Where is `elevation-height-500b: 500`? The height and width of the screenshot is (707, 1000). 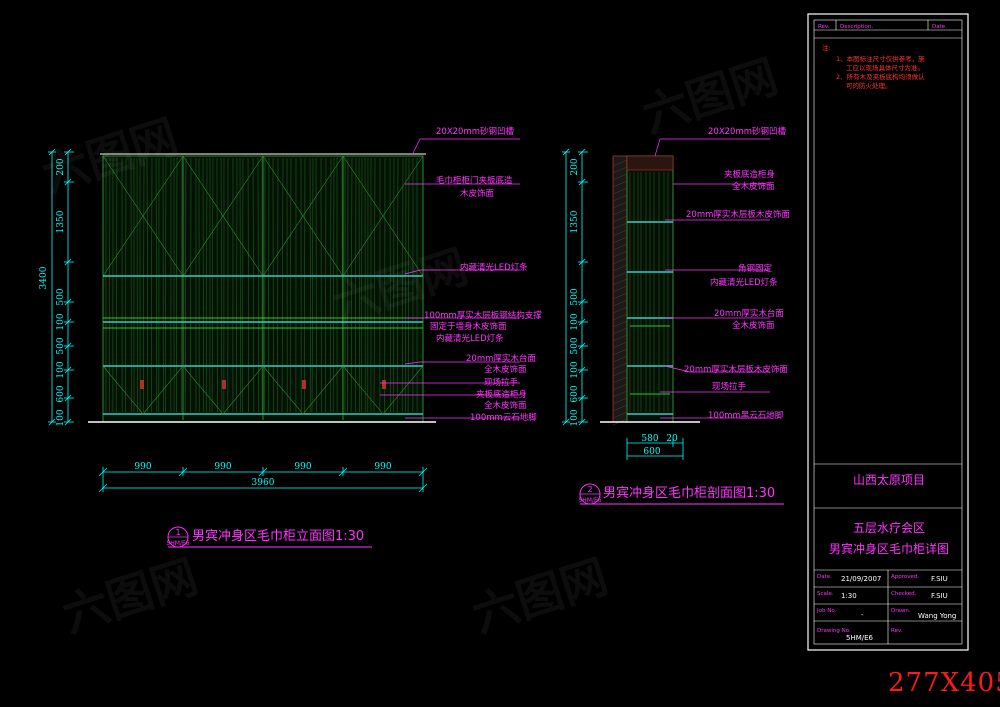 elevation-height-500b: 500 is located at coordinates (61, 345).